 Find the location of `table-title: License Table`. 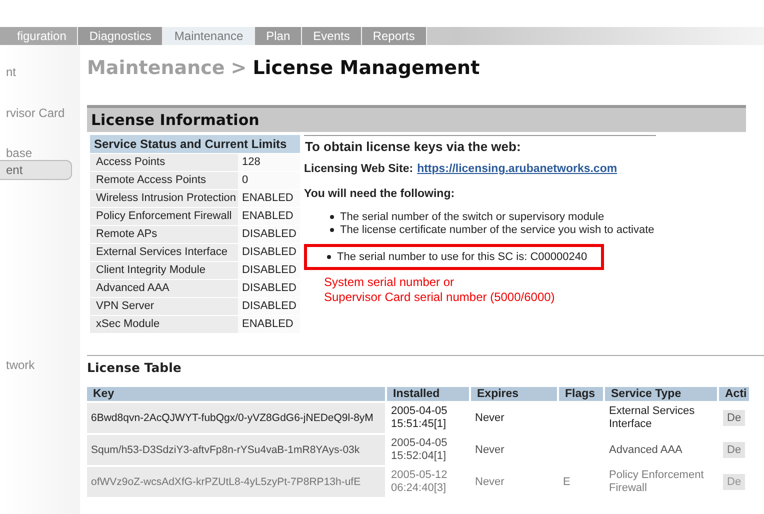

table-title: License Table is located at coordinates (425, 365).